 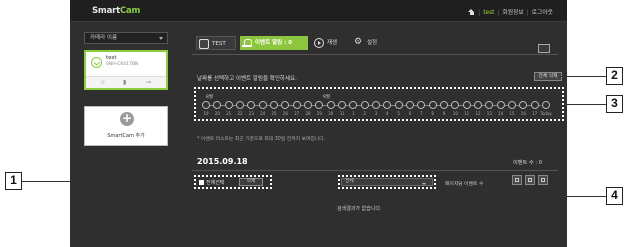 I want to click on star-icon: ☆, so click(x=102, y=82).